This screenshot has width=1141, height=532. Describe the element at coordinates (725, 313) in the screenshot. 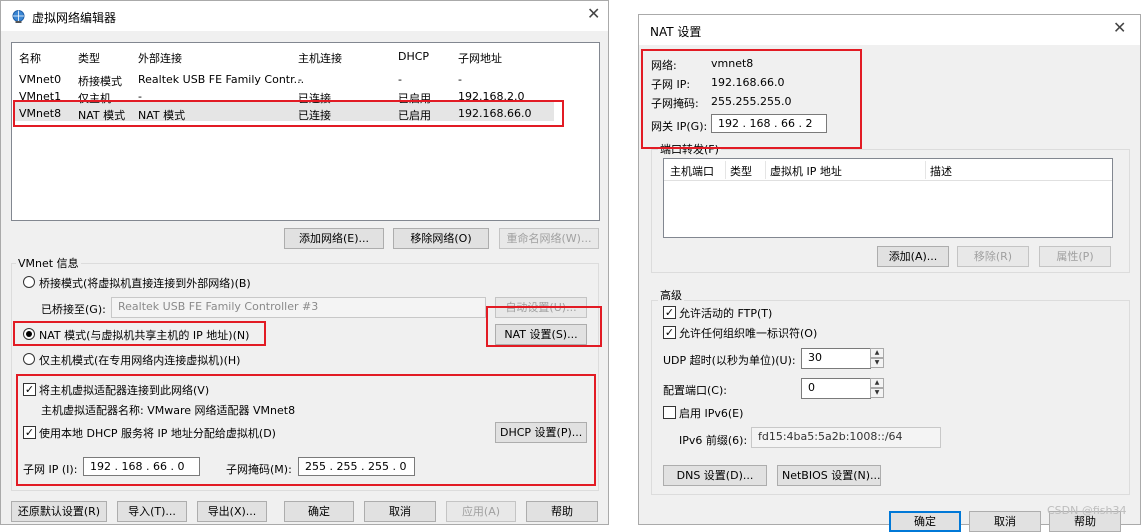

I see `allow-ftp-label: 允许活动的 FTP(T)` at that location.